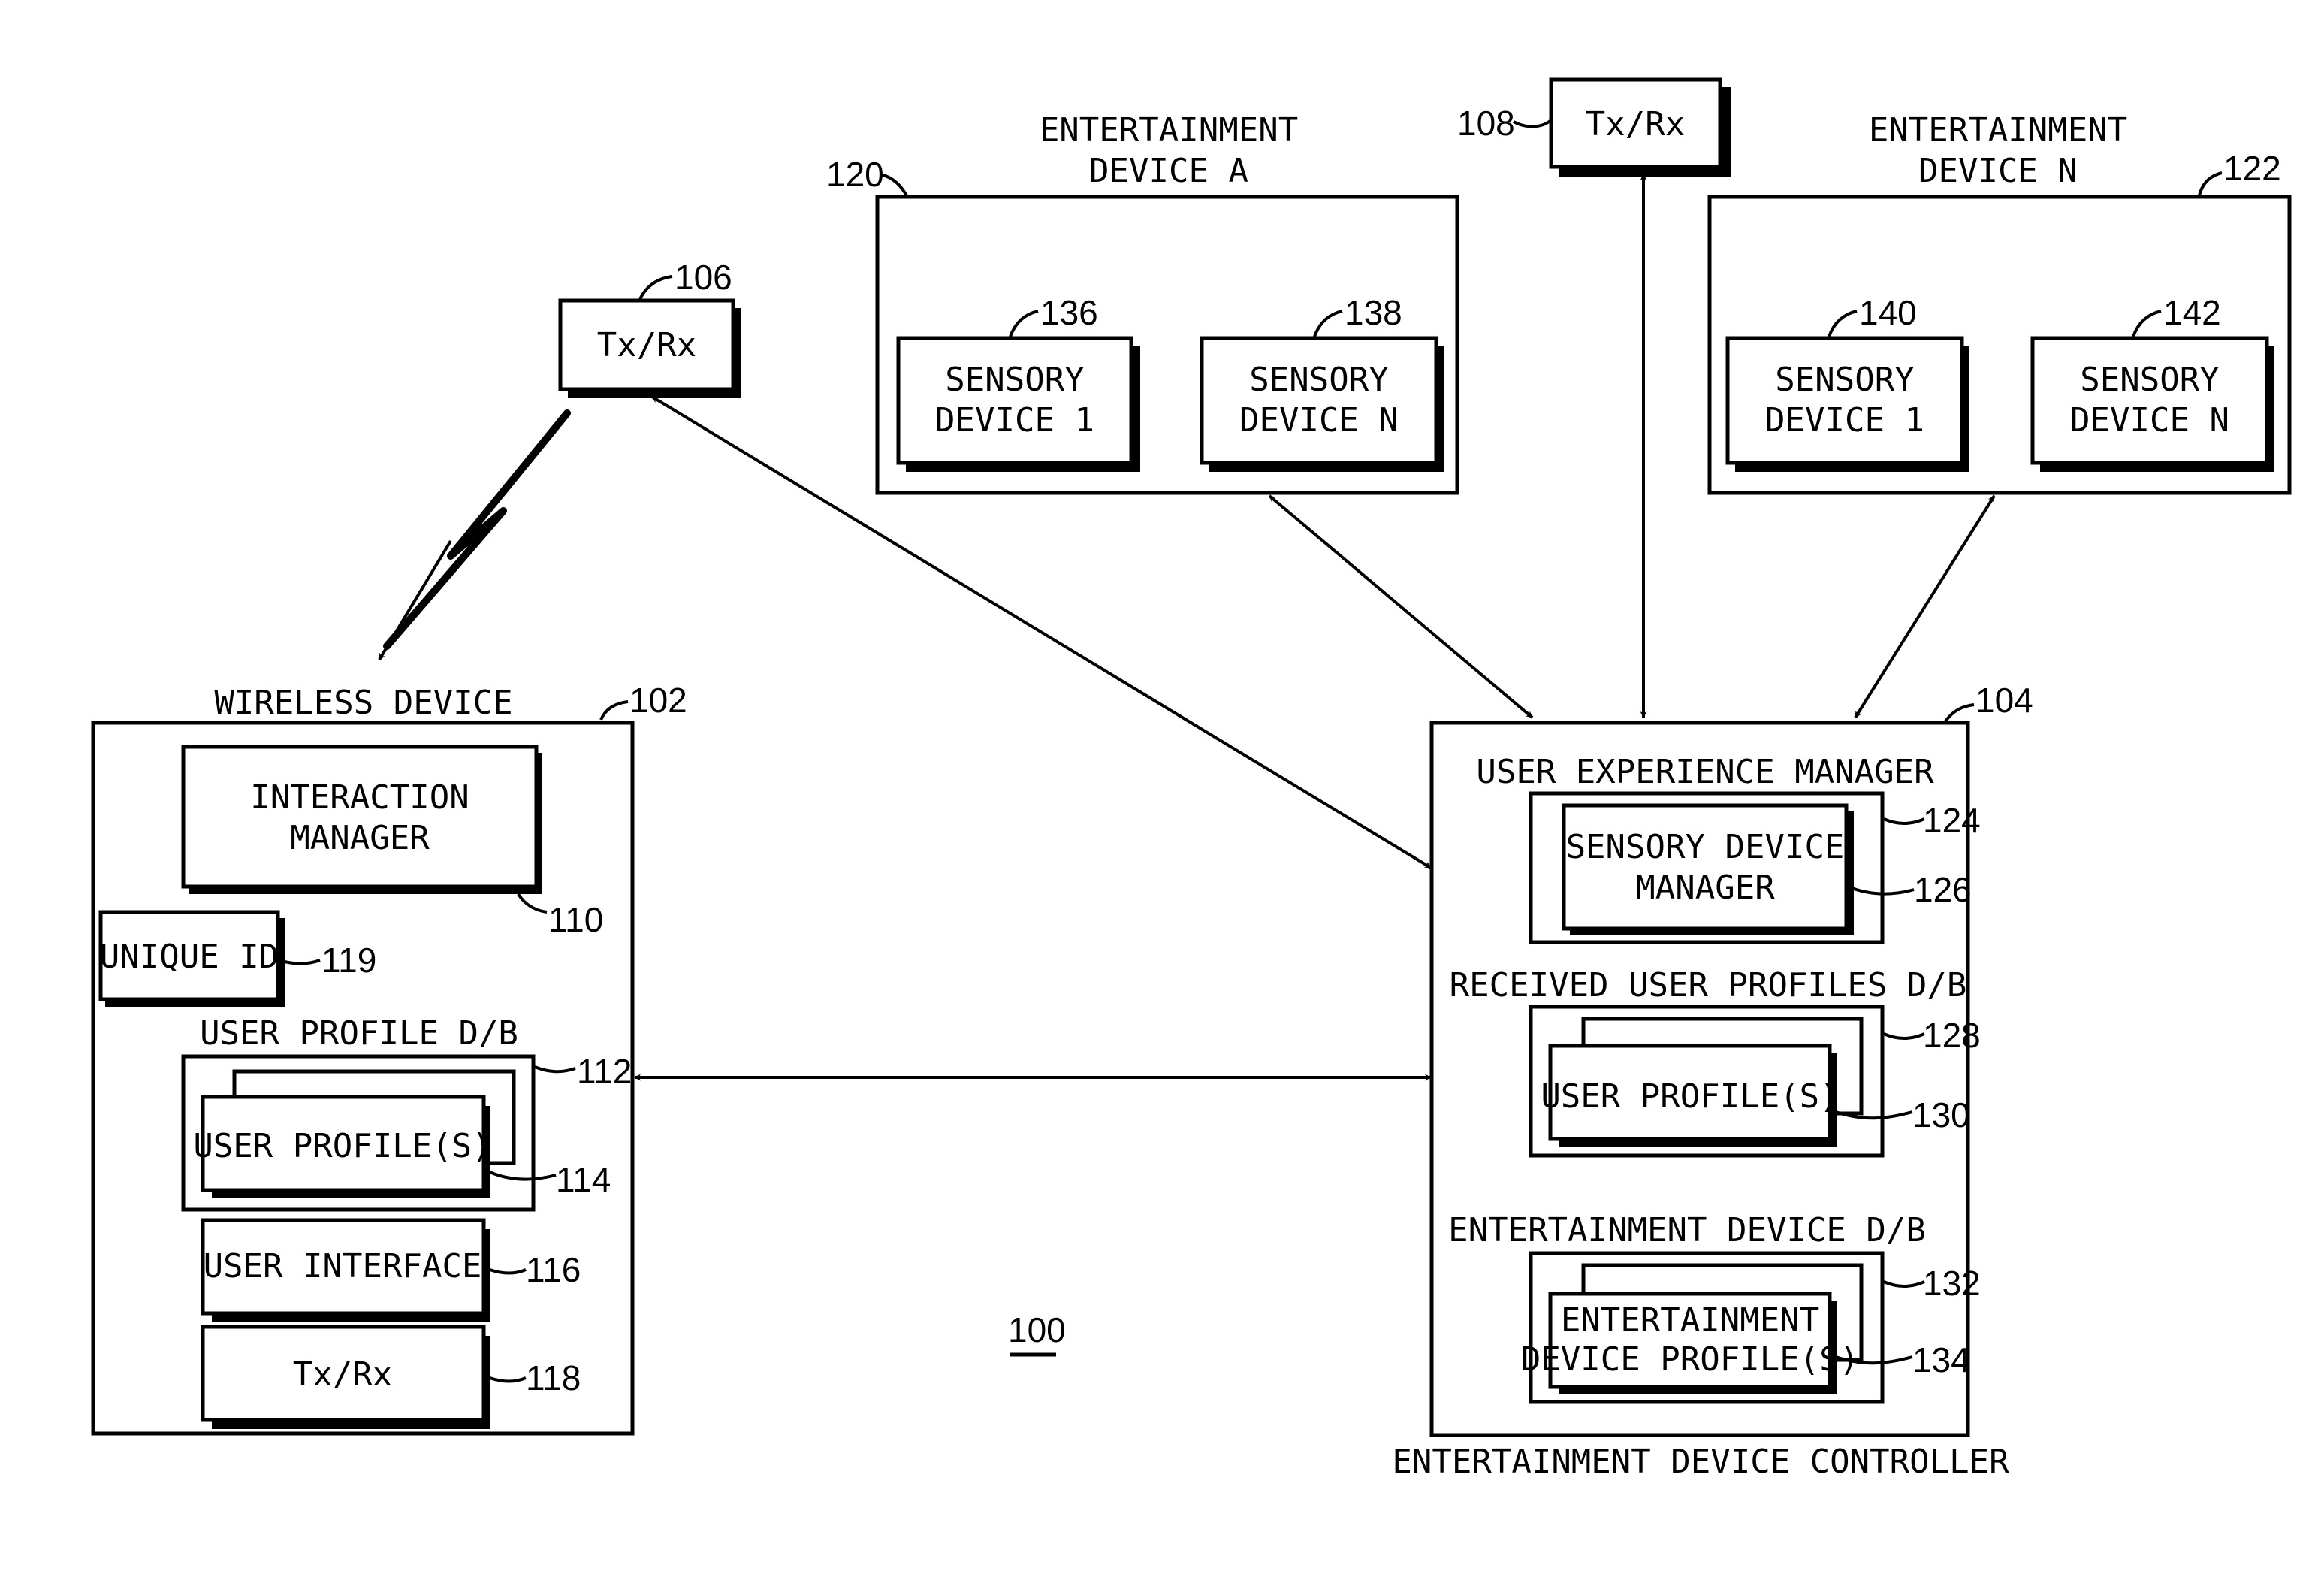 This screenshot has height=1574, width=2324. I want to click on ref-106: 106, so click(703, 277).